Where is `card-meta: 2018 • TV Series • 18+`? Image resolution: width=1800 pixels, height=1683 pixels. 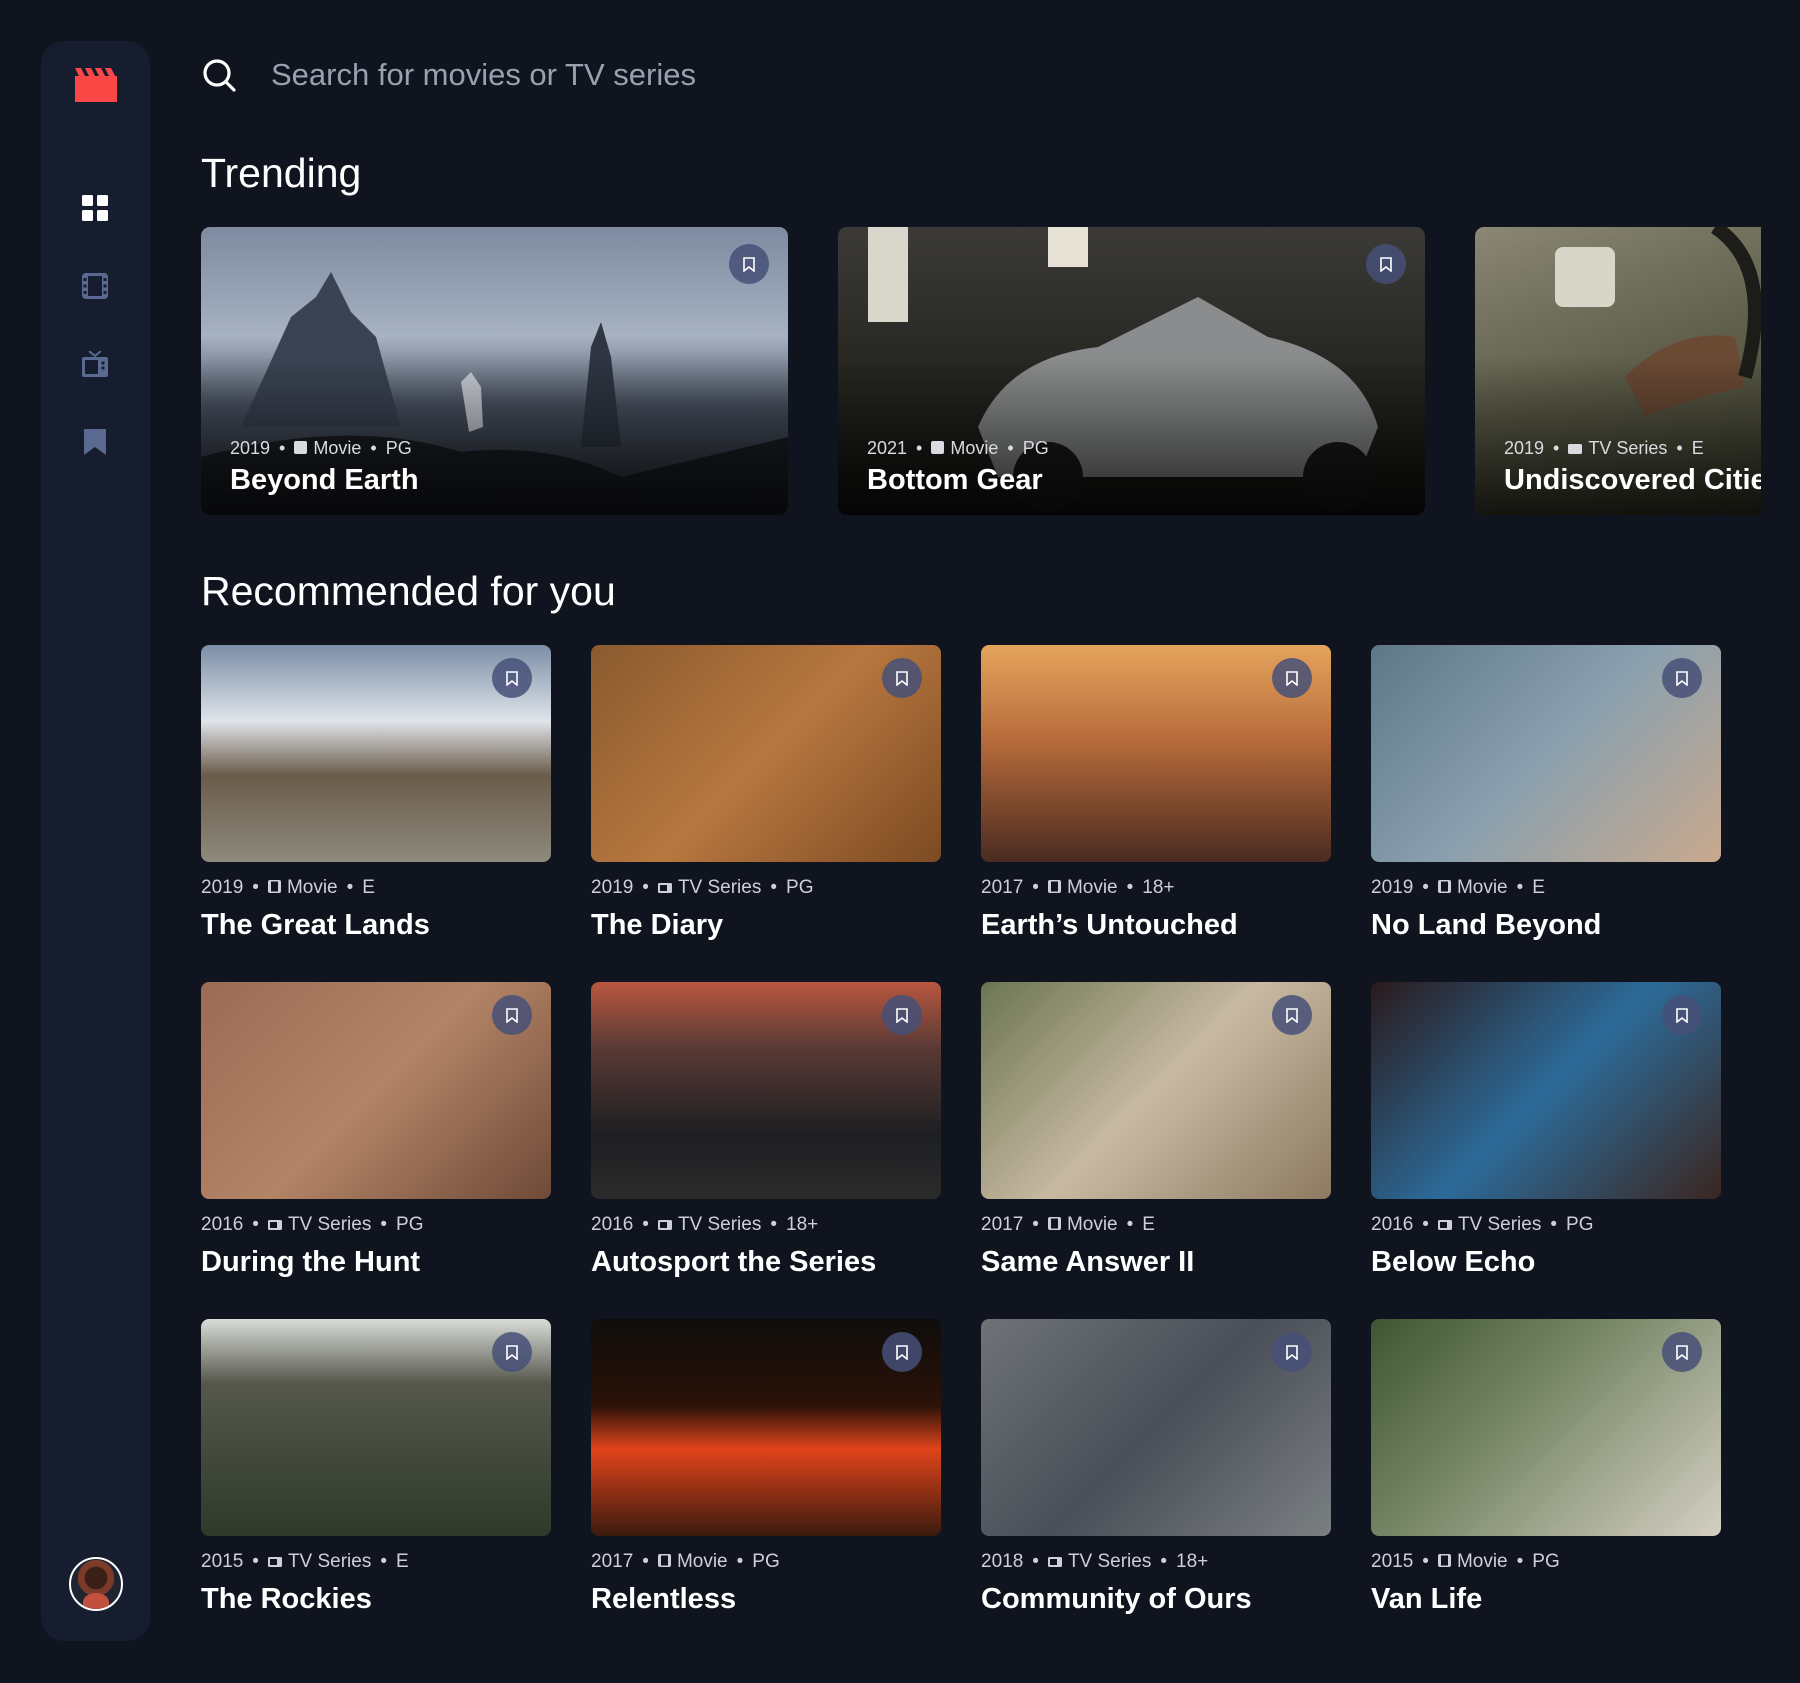 card-meta: 2018 • TV Series • 18+ is located at coordinates (1095, 1562).